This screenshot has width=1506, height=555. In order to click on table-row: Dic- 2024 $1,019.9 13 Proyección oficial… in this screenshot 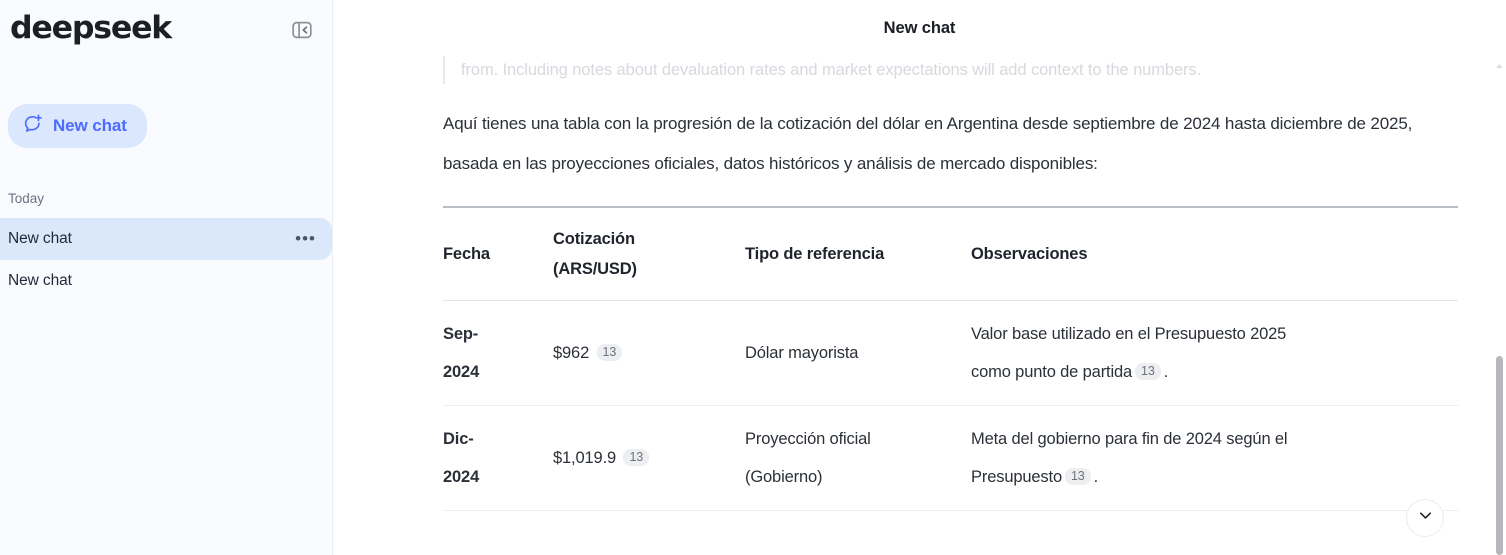, I will do `click(950, 458)`.